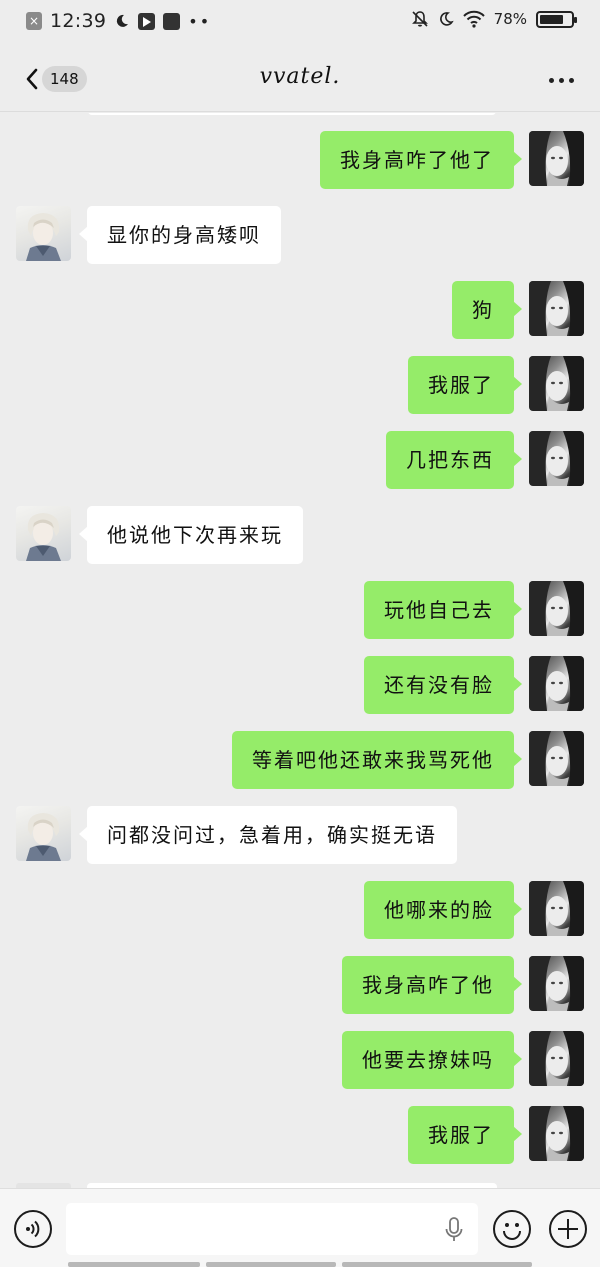 Image resolution: width=600 pixels, height=1267 pixels. Describe the element at coordinates (300, 1060) in the screenshot. I see `message-row-right: 他要去撩妹吗` at that location.